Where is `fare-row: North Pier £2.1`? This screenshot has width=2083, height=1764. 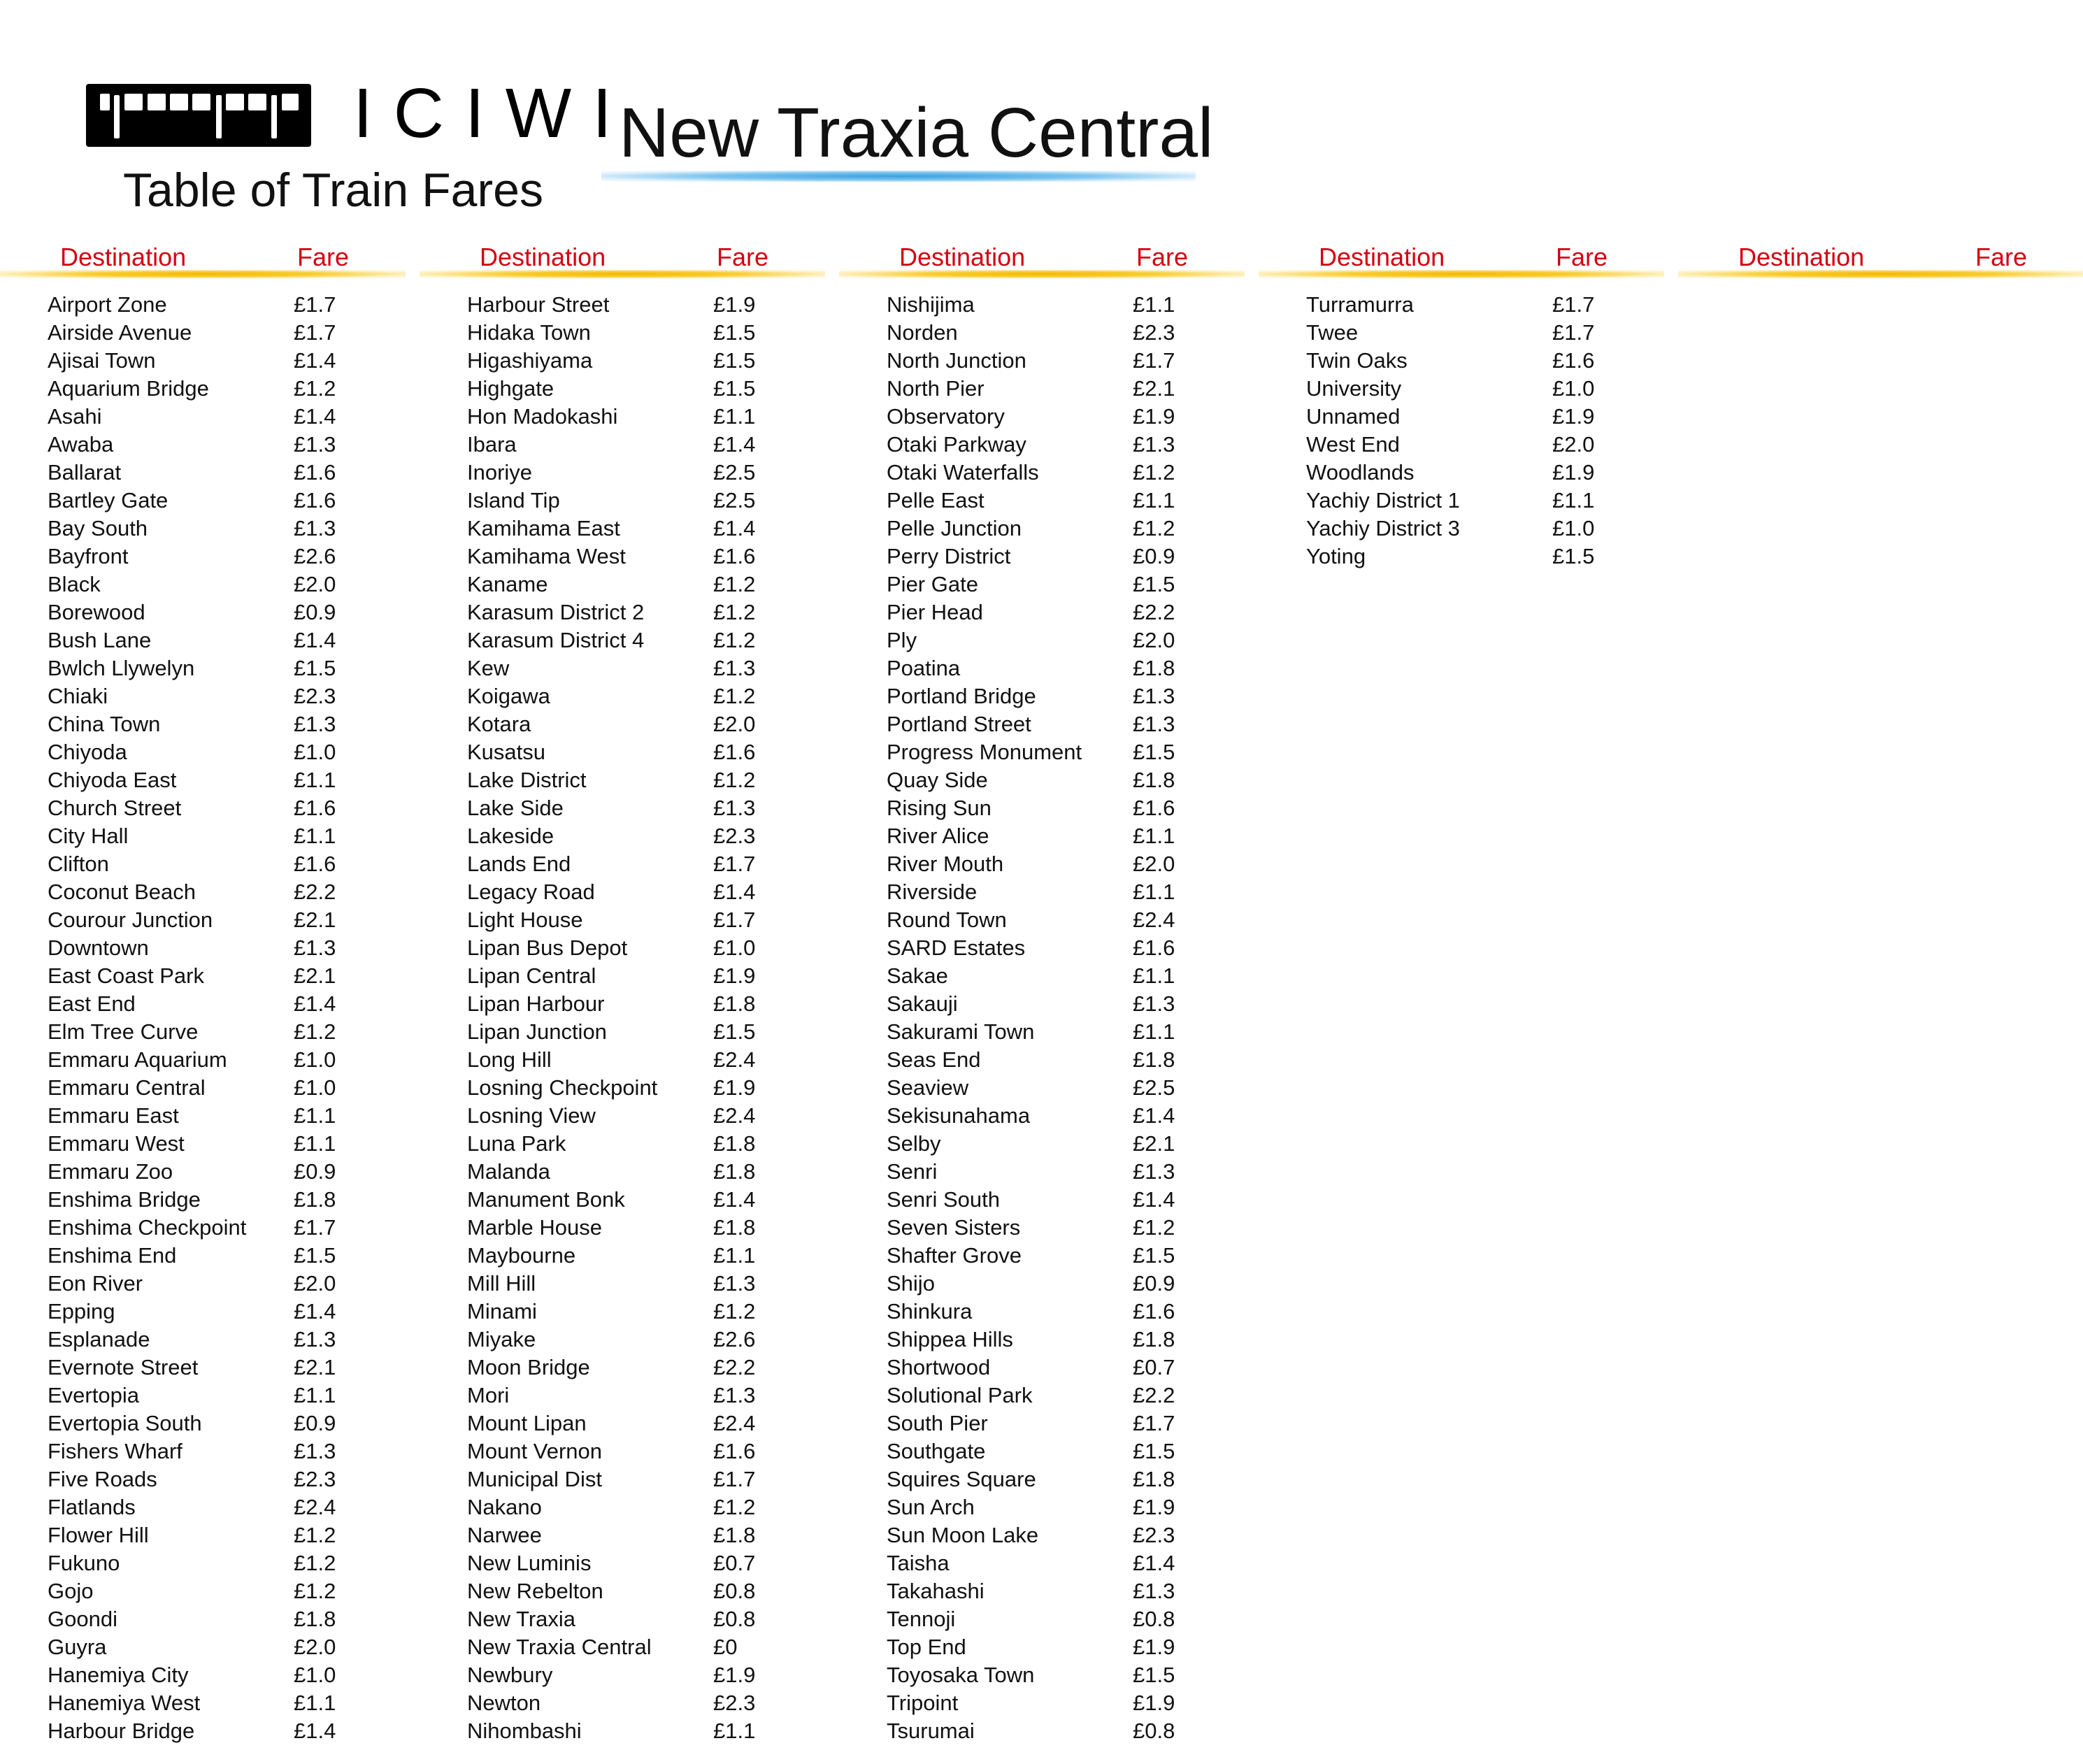 fare-row: North Pier £2.1 is located at coordinates (1068, 389).